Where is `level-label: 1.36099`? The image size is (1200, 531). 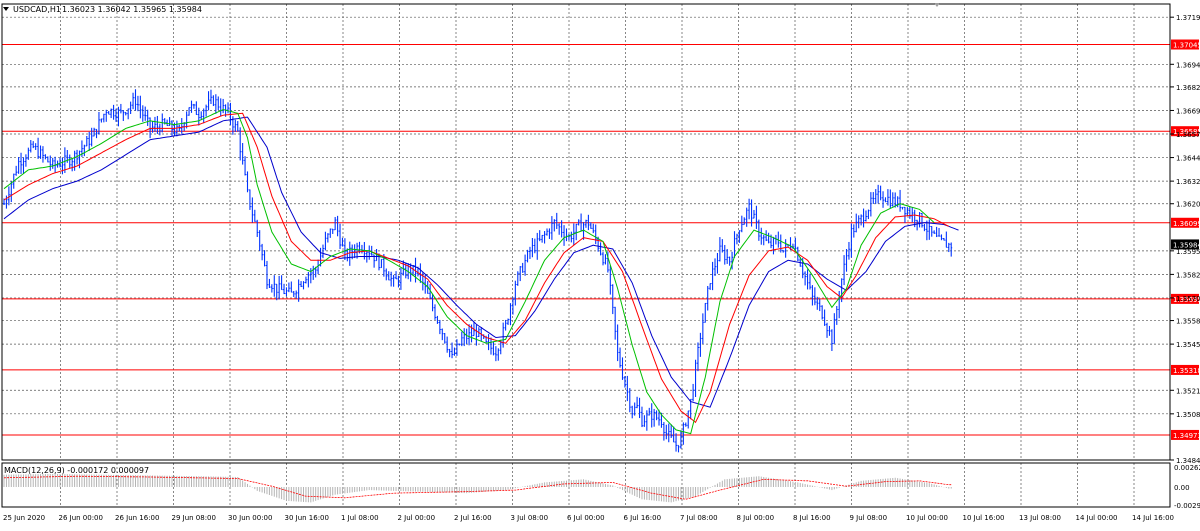
level-label: 1.36099 is located at coordinates (1186, 224).